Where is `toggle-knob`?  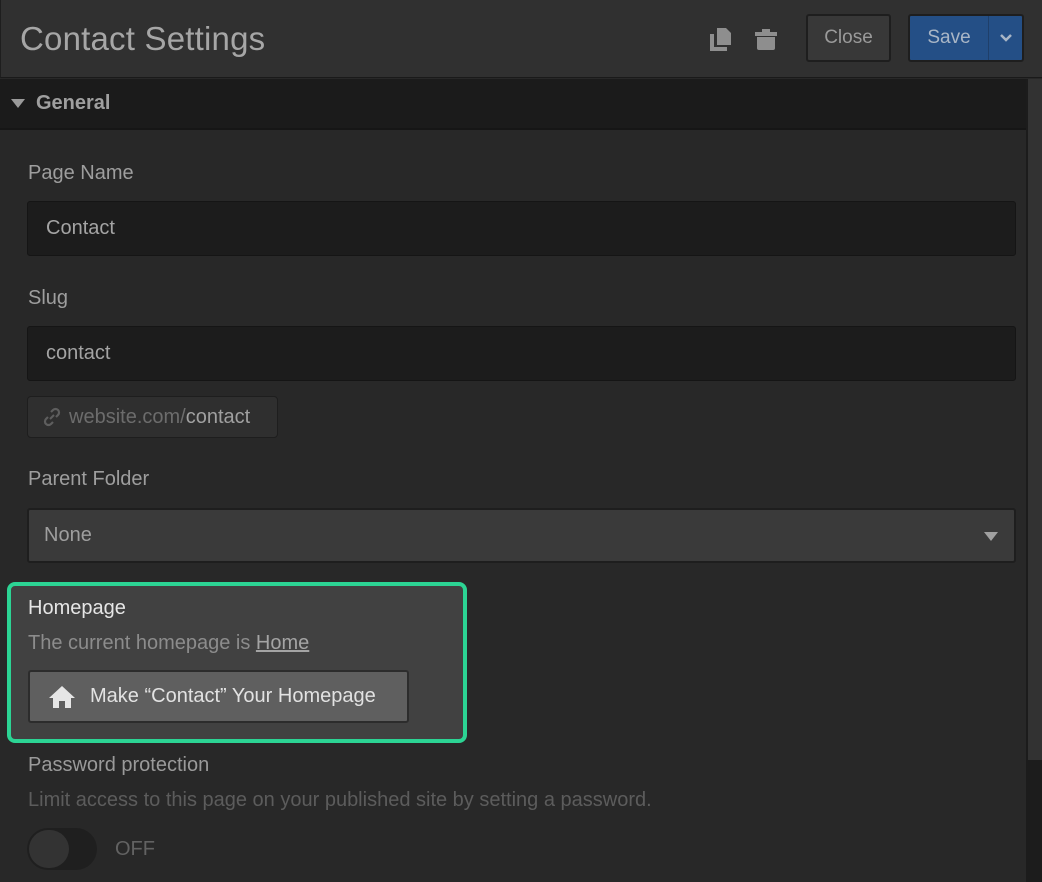 toggle-knob is located at coordinates (49, 849).